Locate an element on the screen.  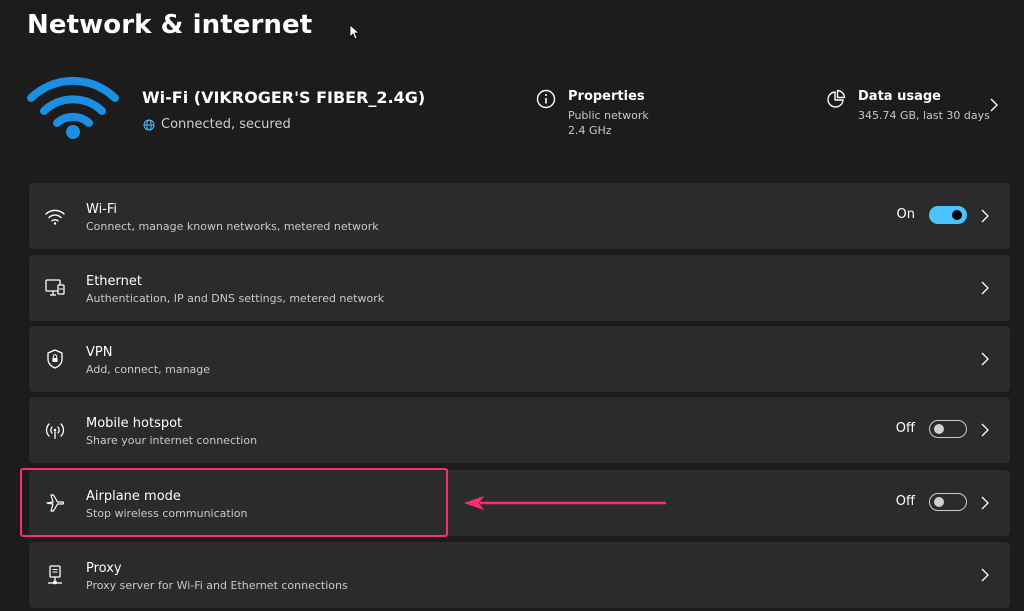
network-name: Wi-Fi (VIKROGER'S FIBER_2.4G) is located at coordinates (284, 97).